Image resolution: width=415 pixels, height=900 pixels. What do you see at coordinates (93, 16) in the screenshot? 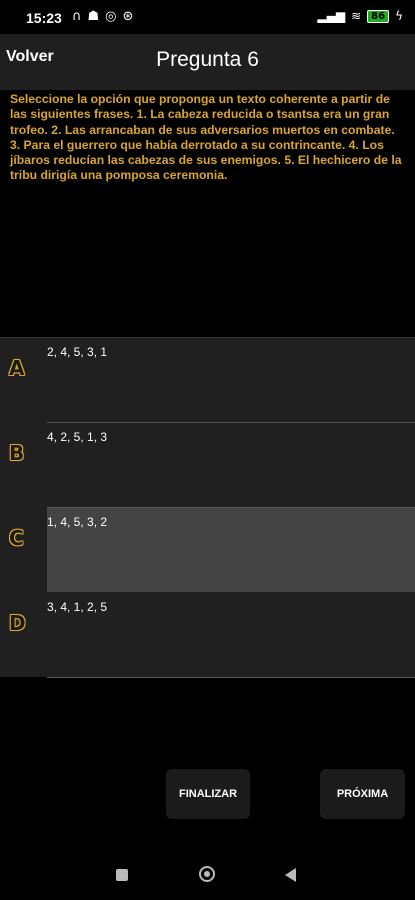
I see `app-notification-icon: ☗` at bounding box center [93, 16].